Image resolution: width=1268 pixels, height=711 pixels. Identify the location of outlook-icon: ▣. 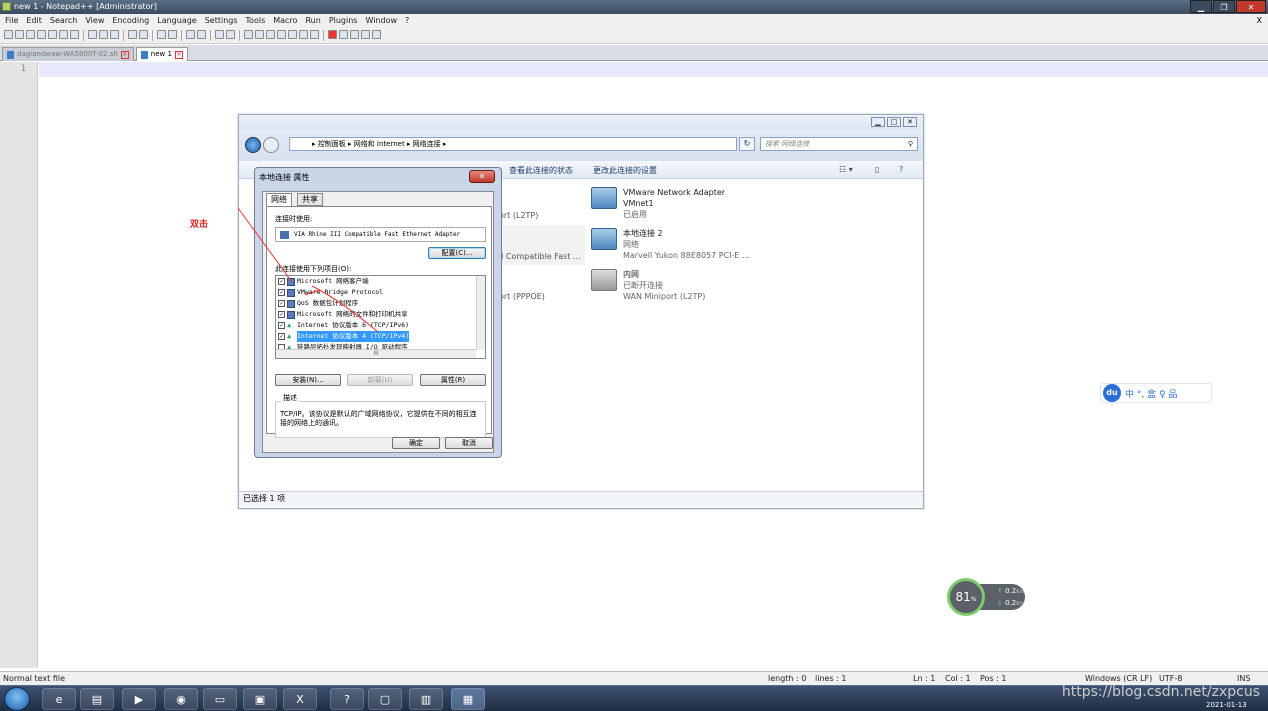
(260, 699).